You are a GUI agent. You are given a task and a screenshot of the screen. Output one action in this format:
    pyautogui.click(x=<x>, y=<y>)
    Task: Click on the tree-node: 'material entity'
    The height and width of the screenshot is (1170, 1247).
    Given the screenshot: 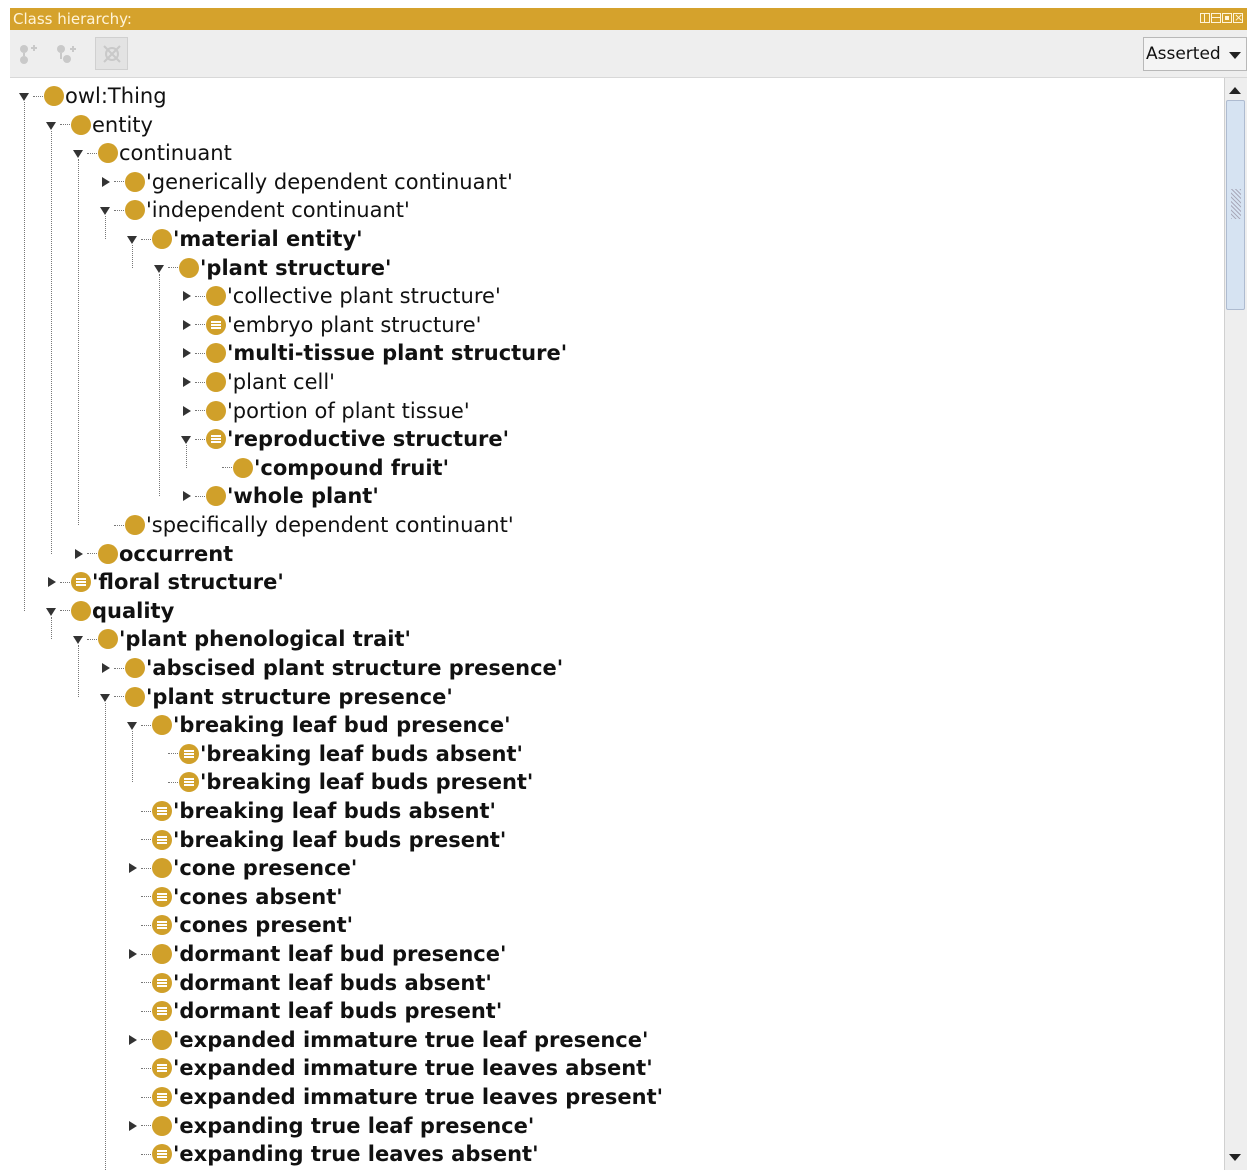 What is the action you would take?
    pyautogui.click(x=244, y=239)
    